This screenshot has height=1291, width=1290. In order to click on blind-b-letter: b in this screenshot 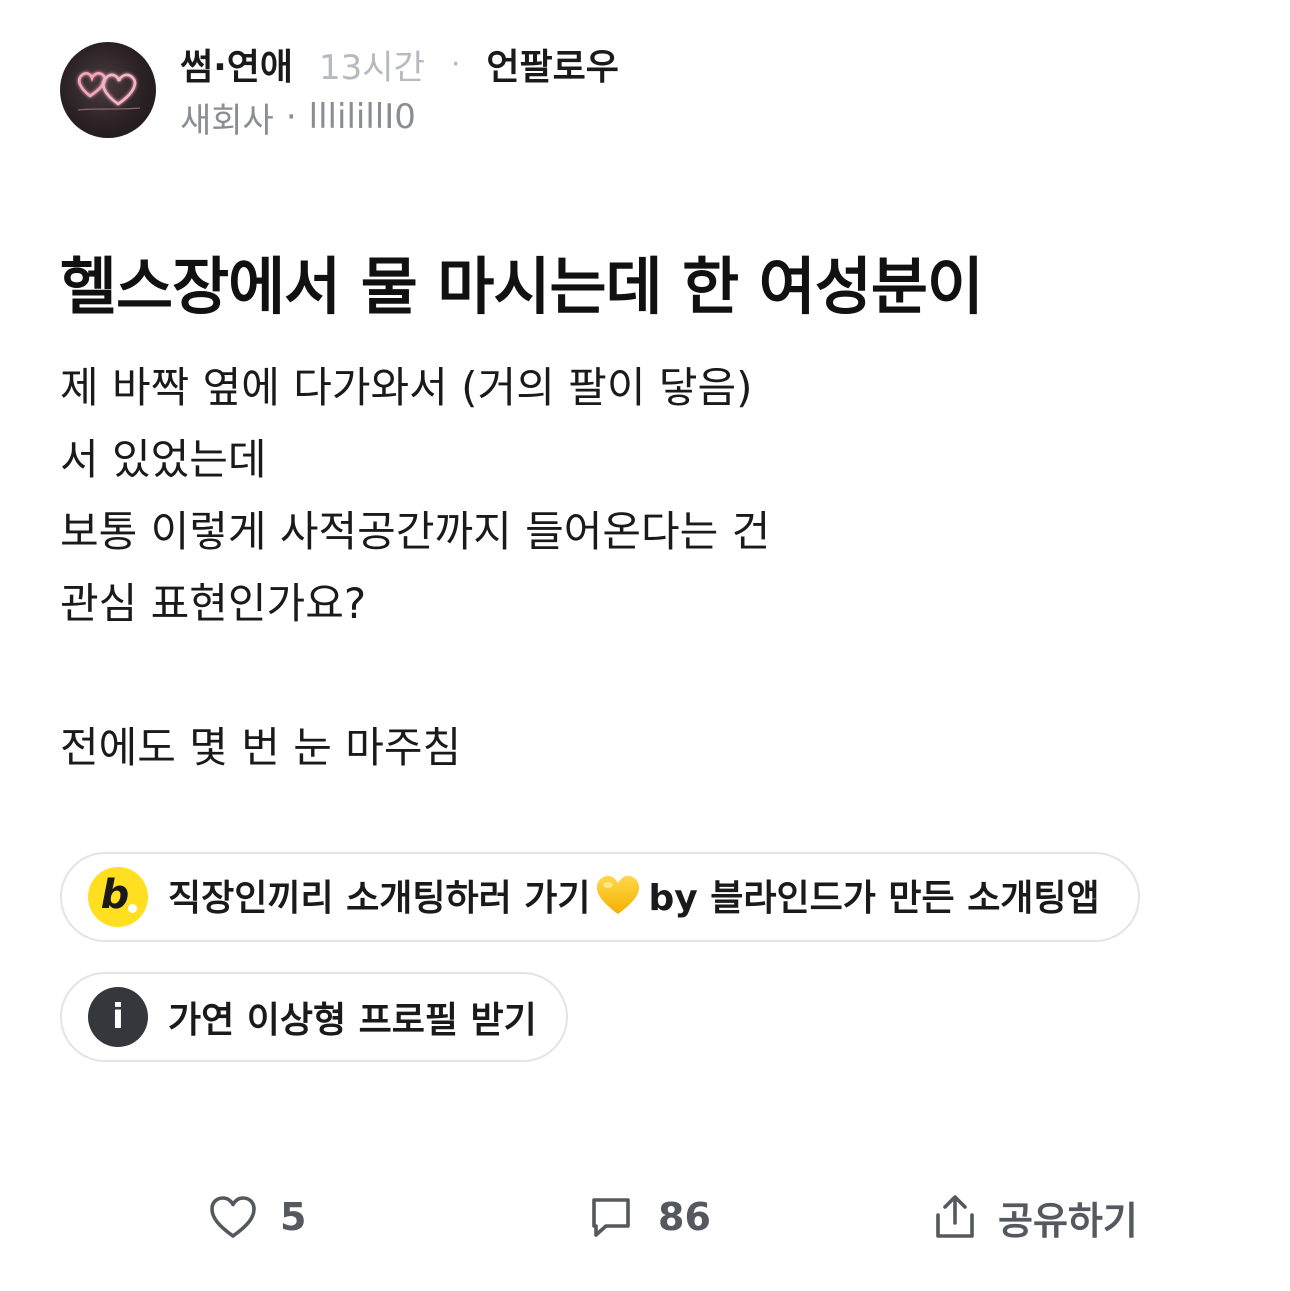, I will do `click(115, 895)`.